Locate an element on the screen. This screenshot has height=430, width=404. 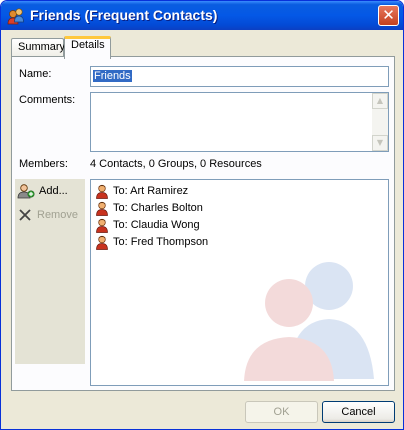
ok-button-label: OK is located at coordinates (281, 412).